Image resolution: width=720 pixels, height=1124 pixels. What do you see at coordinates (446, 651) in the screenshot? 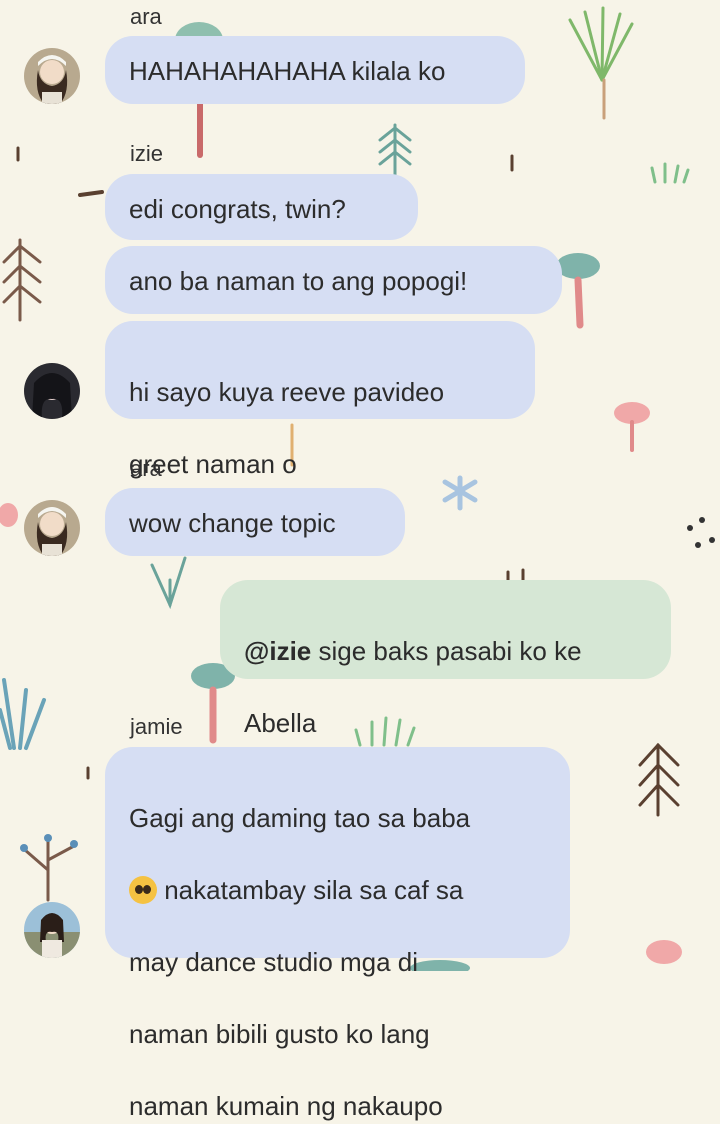
I see `message-text: sige baks pasabi ko ke` at bounding box center [446, 651].